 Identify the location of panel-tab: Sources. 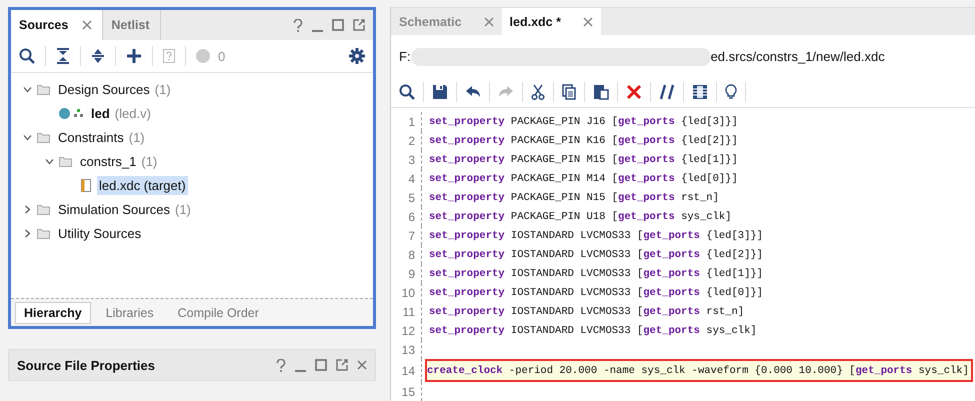
(57, 25).